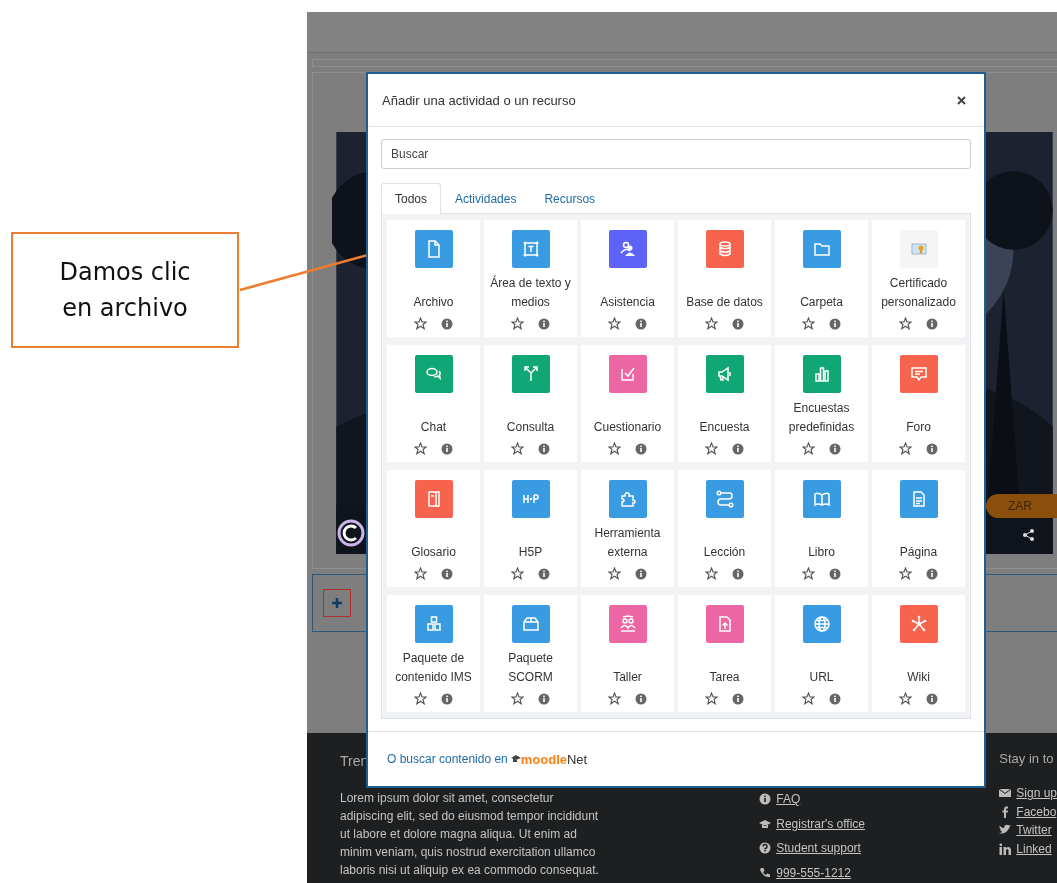 This screenshot has height=883, width=1057. Describe the element at coordinates (788, 799) in the screenshot. I see `footer-link: FAQ` at that location.